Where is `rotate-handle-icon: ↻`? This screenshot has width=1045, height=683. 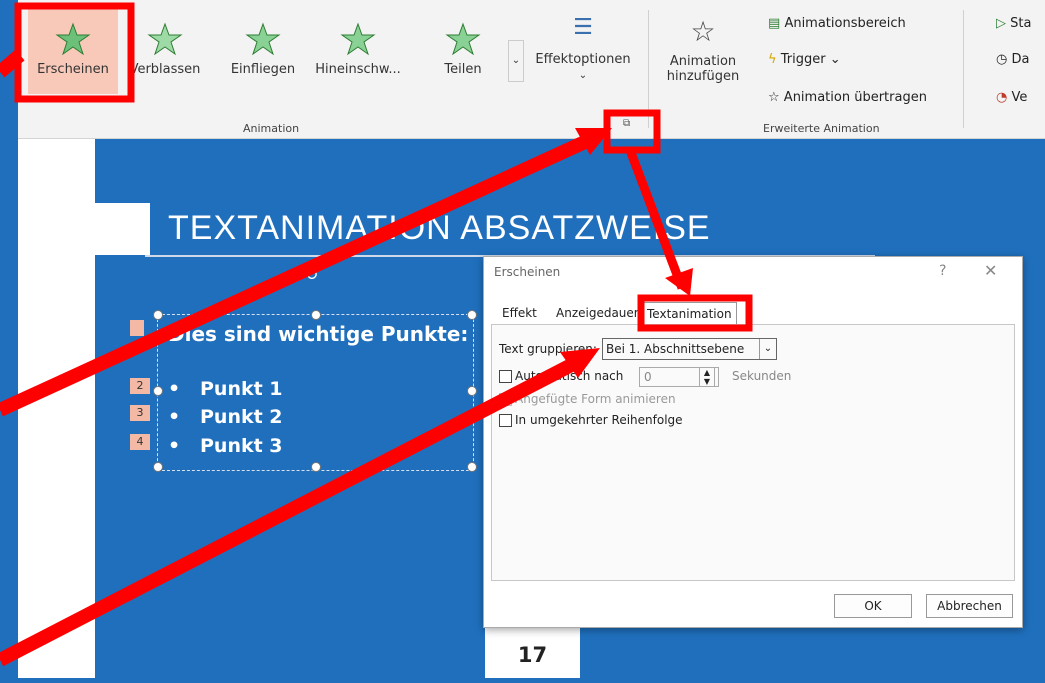 rotate-handle-icon: ↻ is located at coordinates (311, 274).